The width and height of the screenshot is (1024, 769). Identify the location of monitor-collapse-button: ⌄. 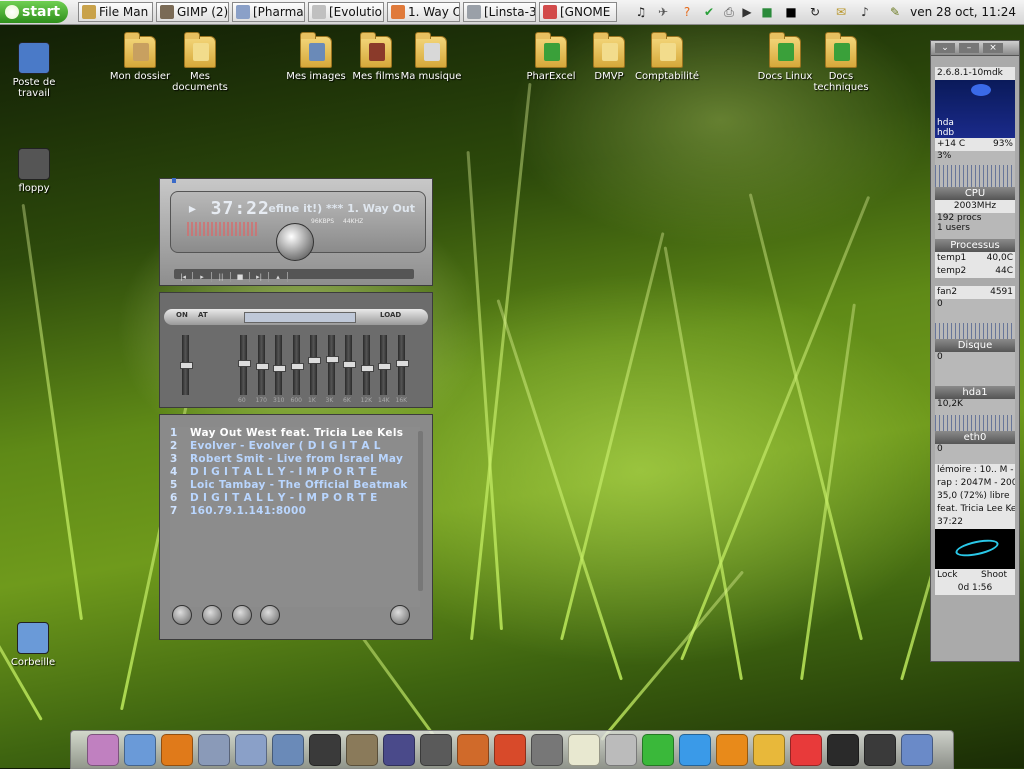
(945, 48).